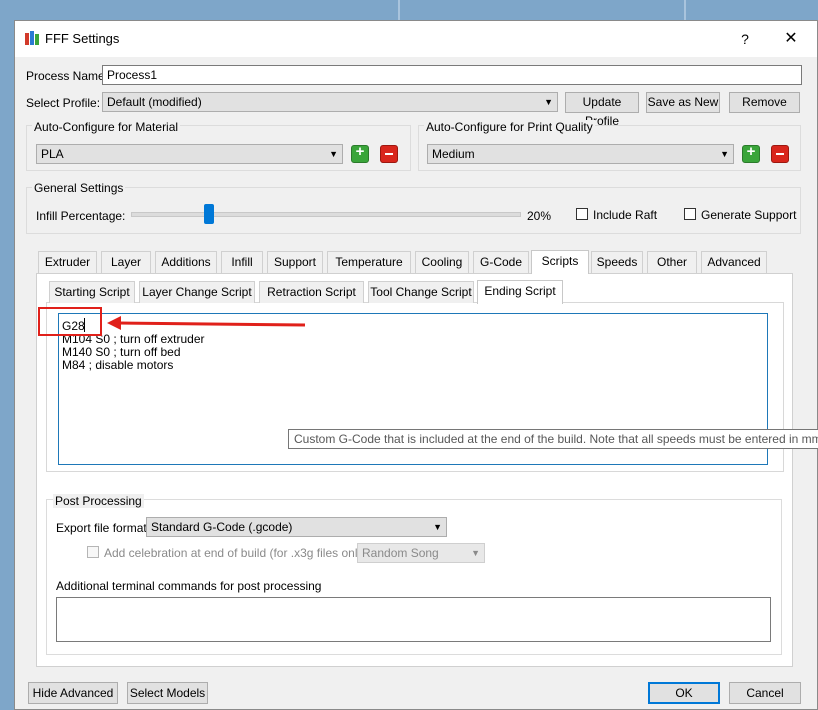 This screenshot has width=818, height=710. Describe the element at coordinates (582, 214) in the screenshot. I see `include-raft-checkbox` at that location.